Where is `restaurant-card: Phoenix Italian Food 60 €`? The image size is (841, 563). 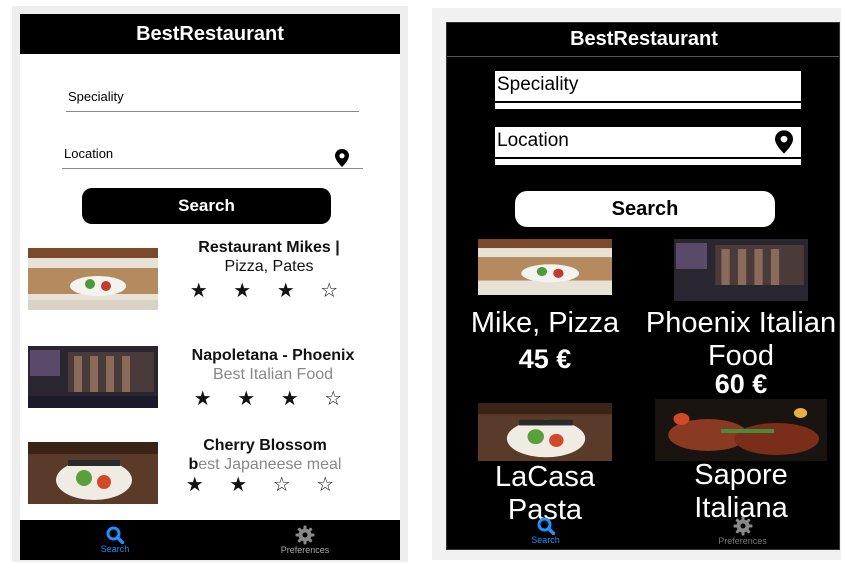
restaurant-card: Phoenix Italian Food 60 € is located at coordinates (741, 319).